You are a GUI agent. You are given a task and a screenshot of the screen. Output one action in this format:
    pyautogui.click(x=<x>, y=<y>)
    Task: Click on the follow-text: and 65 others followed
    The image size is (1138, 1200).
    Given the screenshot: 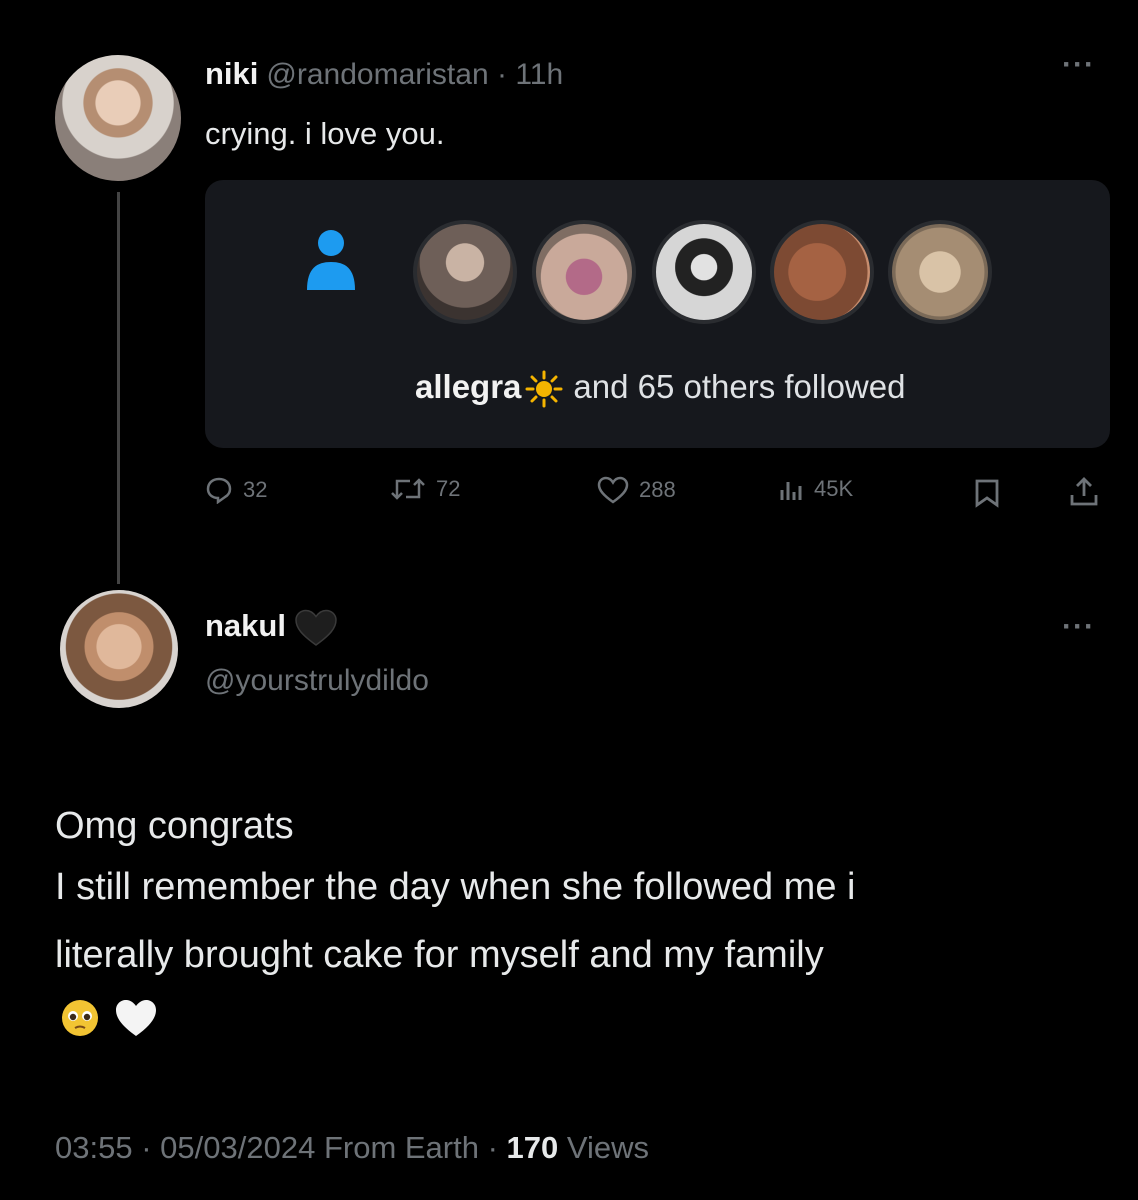 What is the action you would take?
    pyautogui.click(x=739, y=386)
    